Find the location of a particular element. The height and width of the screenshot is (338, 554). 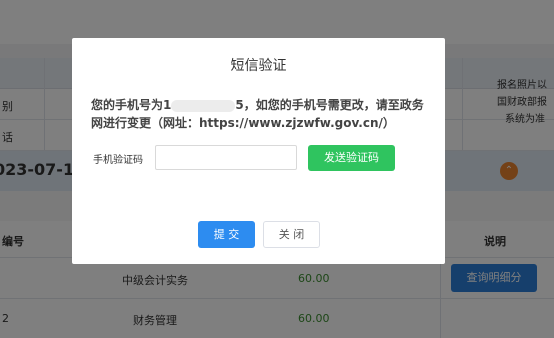

masked-phone-tail: 5 is located at coordinates (239, 105).